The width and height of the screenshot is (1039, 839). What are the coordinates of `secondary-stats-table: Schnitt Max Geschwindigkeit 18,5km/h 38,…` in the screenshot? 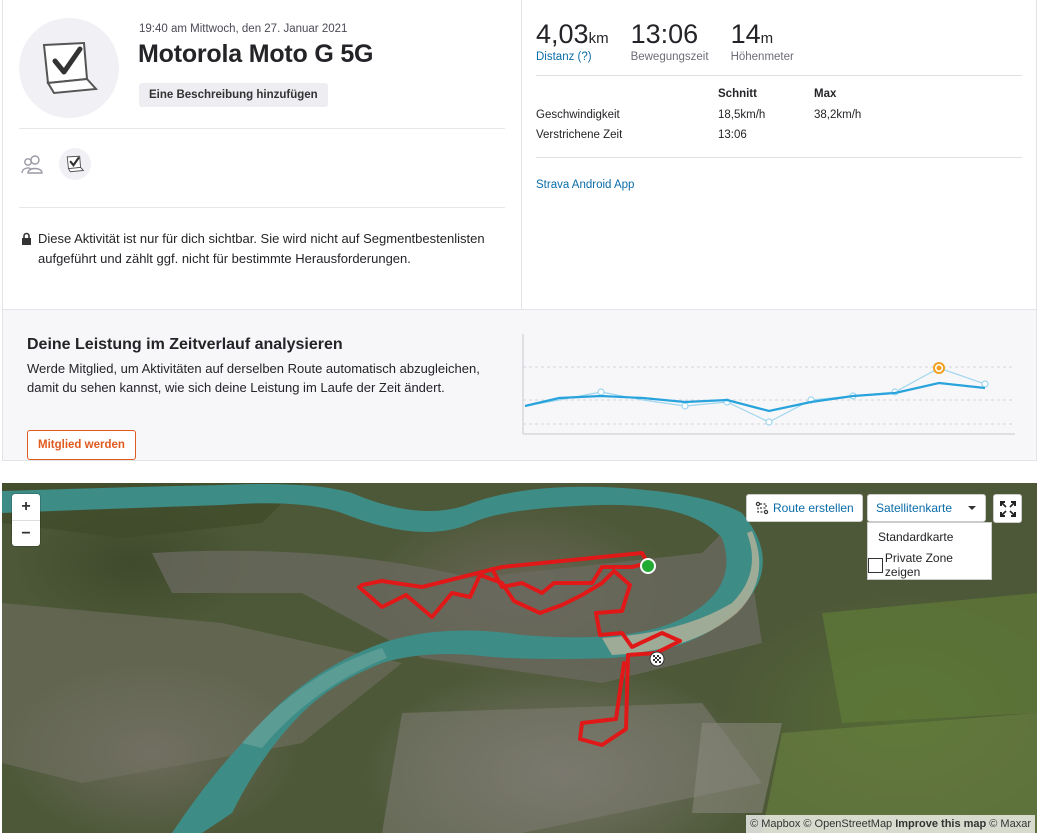 It's located at (781, 116).